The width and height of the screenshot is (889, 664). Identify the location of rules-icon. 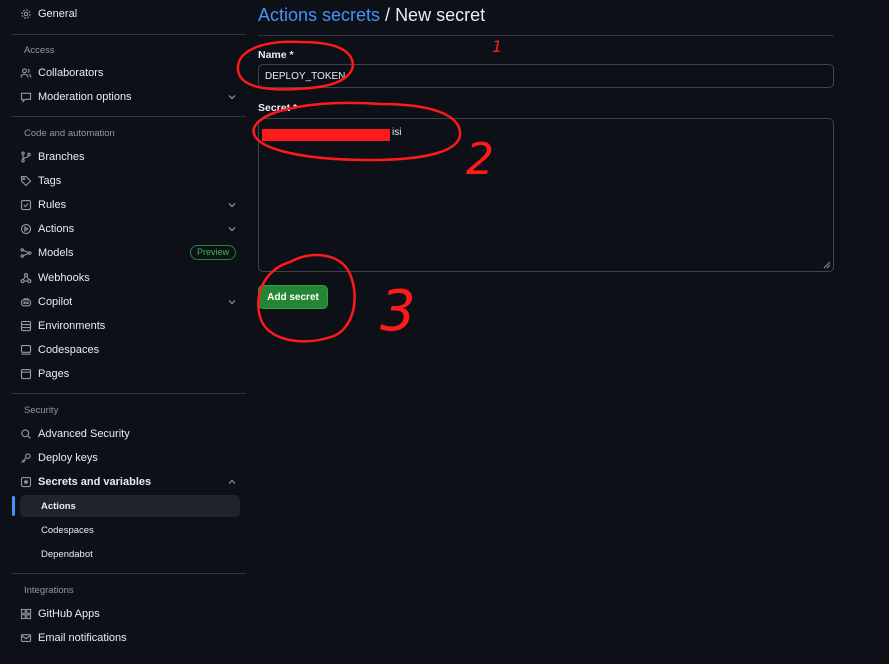
(26, 205).